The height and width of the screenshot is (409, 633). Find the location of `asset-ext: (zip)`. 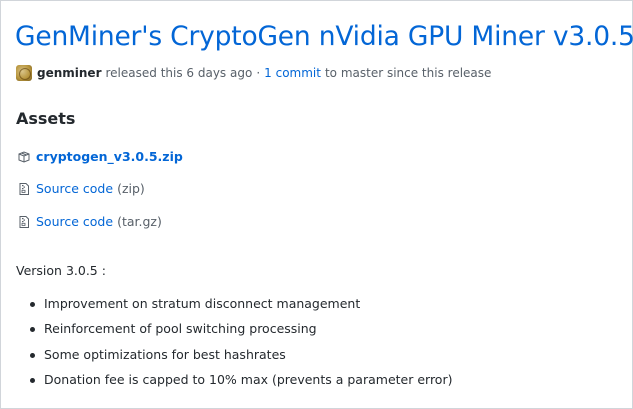

asset-ext: (zip) is located at coordinates (131, 188).